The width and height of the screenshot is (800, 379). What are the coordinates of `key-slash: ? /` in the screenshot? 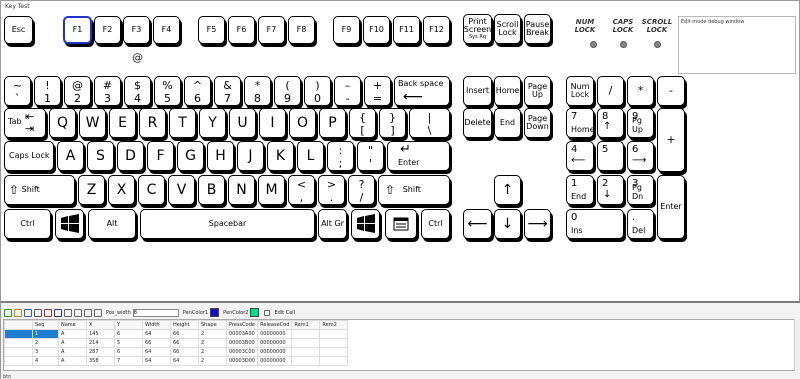 It's located at (361, 190).